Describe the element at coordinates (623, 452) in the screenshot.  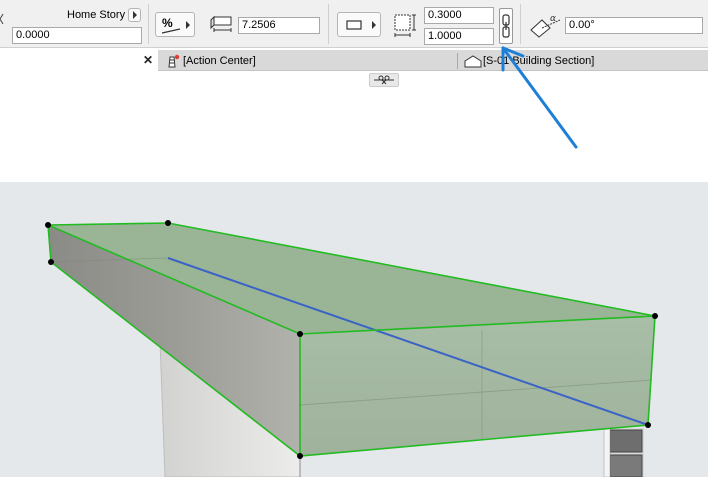
I see `stone-column` at that location.